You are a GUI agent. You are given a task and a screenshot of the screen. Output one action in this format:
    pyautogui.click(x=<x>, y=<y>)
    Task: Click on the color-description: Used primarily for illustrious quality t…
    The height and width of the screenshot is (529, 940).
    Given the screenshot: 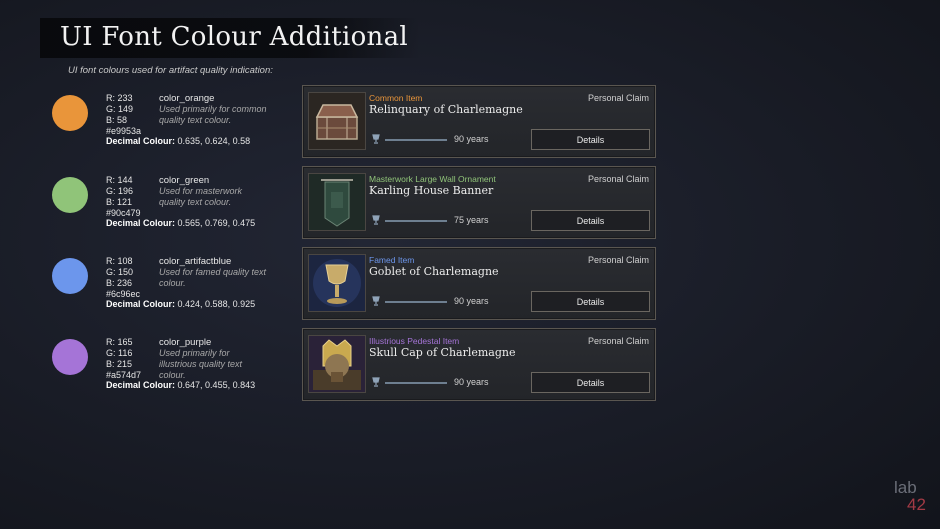 What is the action you would take?
    pyautogui.click(x=201, y=364)
    